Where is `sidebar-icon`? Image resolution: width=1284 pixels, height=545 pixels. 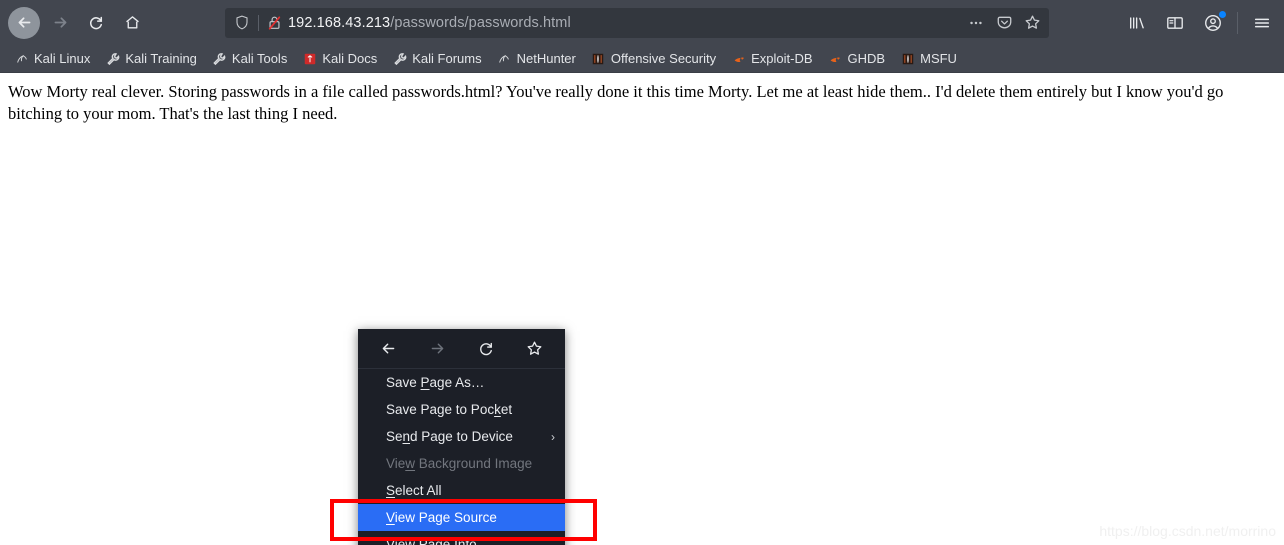
sidebar-icon is located at coordinates (1175, 23).